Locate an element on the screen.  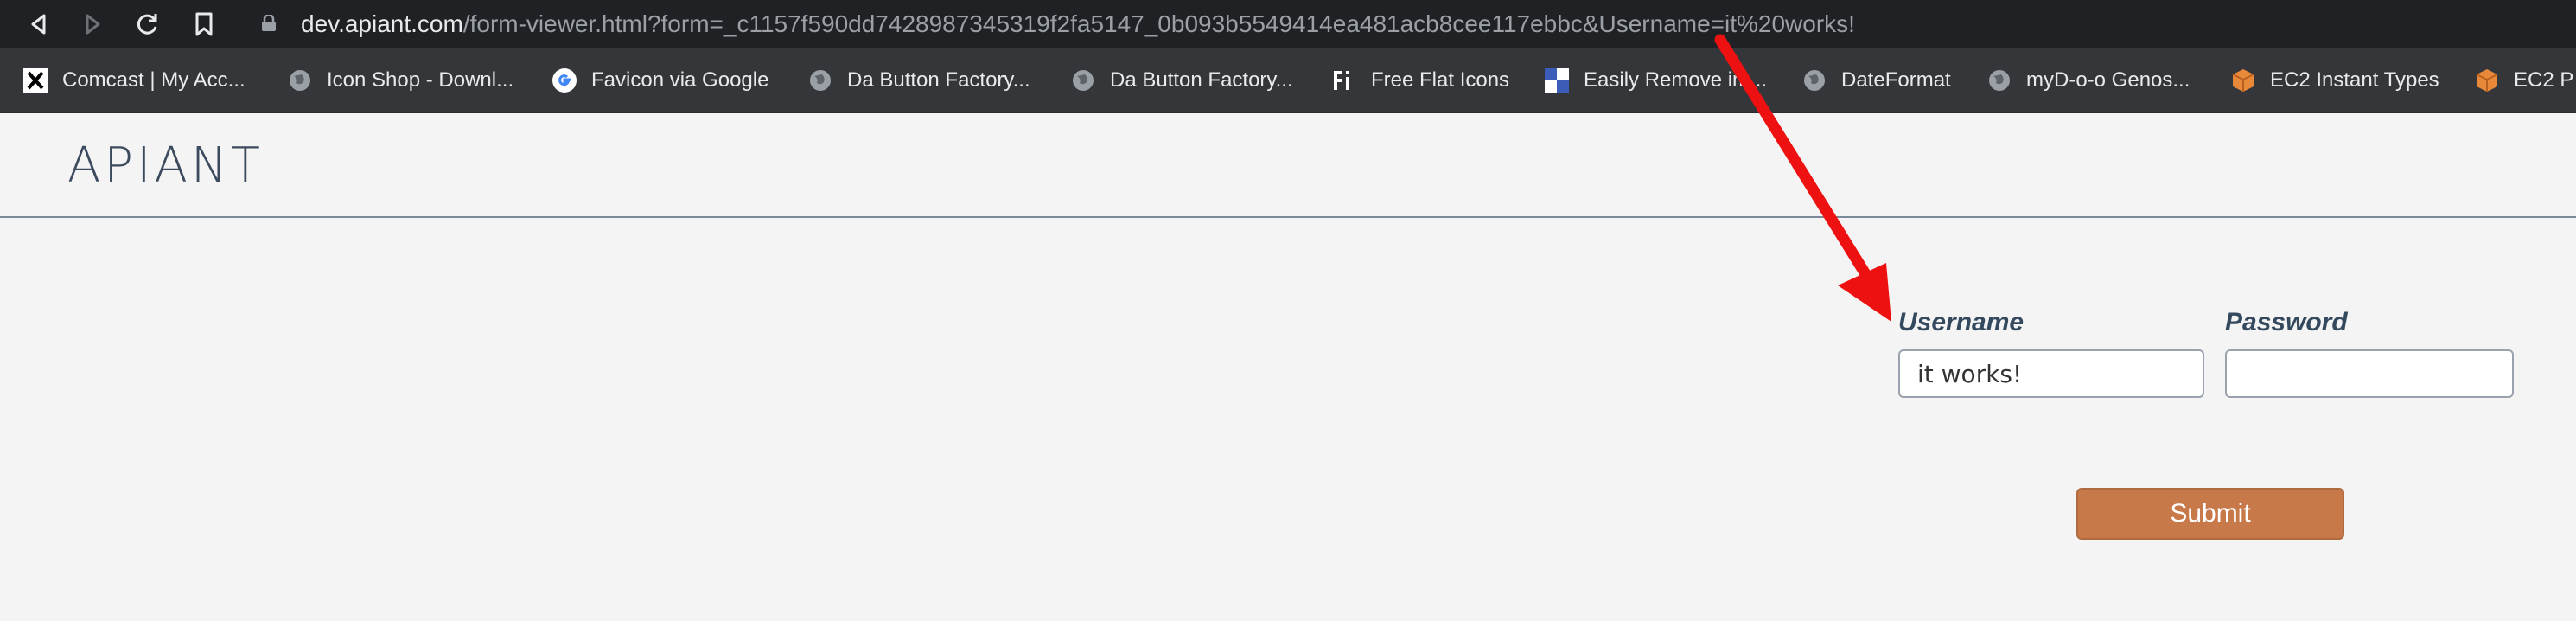
back-icon is located at coordinates (38, 25).